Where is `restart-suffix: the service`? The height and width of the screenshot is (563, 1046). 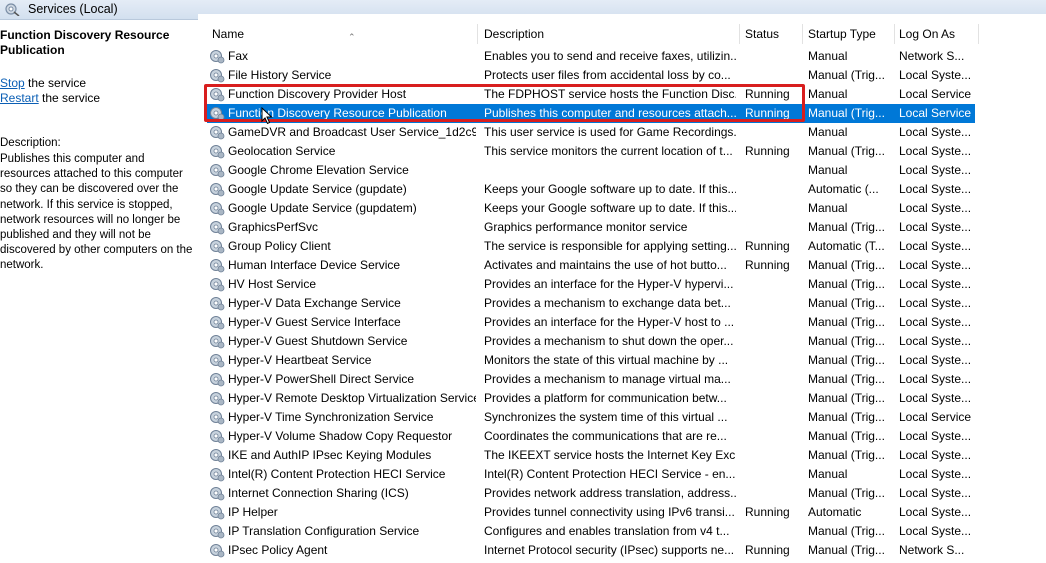
restart-suffix: the service is located at coordinates (69, 98).